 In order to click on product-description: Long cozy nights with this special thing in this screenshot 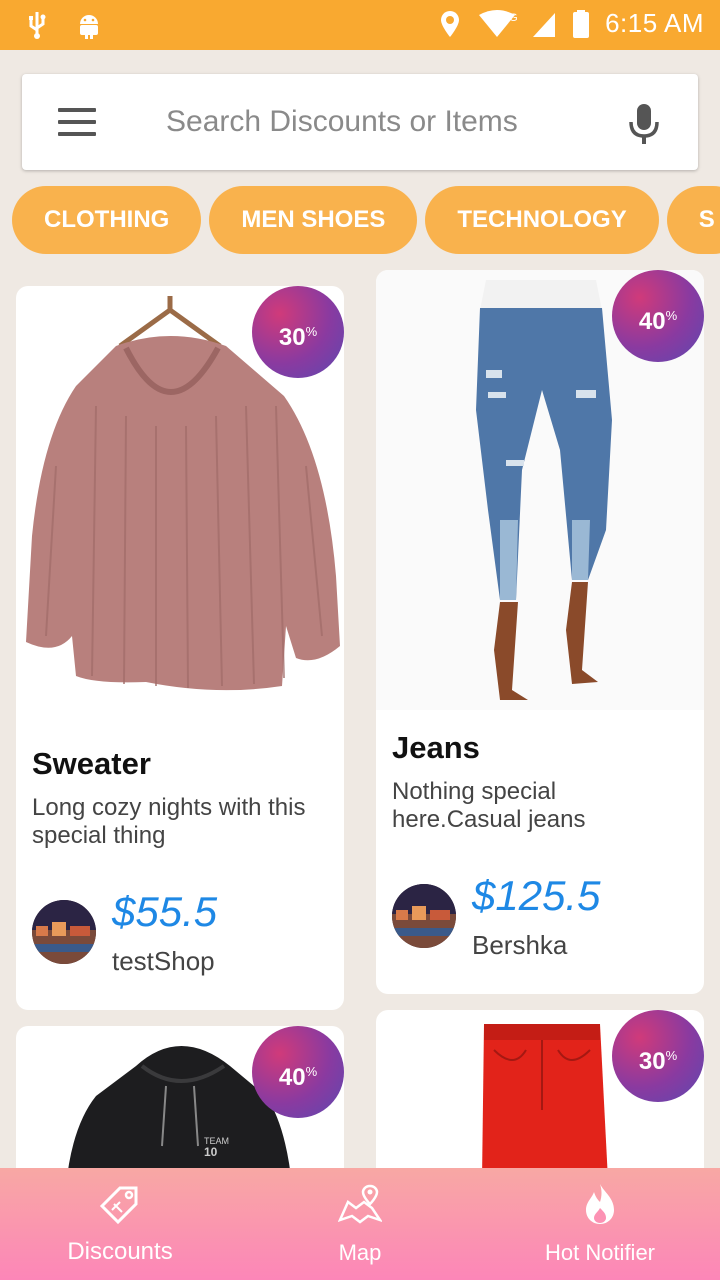, I will do `click(169, 821)`.